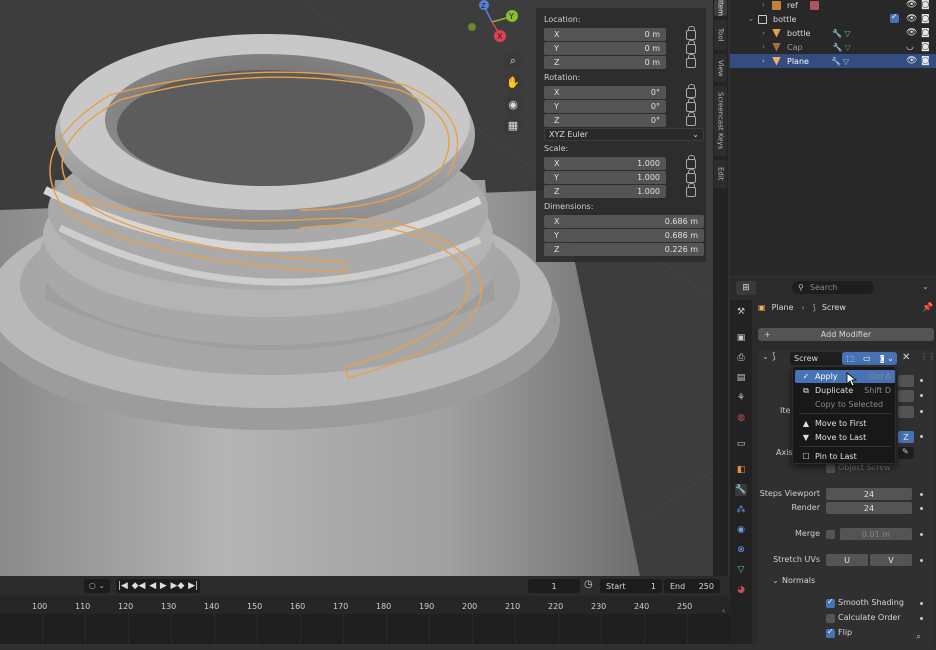  What do you see at coordinates (918, 637) in the screenshot?
I see `comment-icon: ⌕` at bounding box center [918, 637].